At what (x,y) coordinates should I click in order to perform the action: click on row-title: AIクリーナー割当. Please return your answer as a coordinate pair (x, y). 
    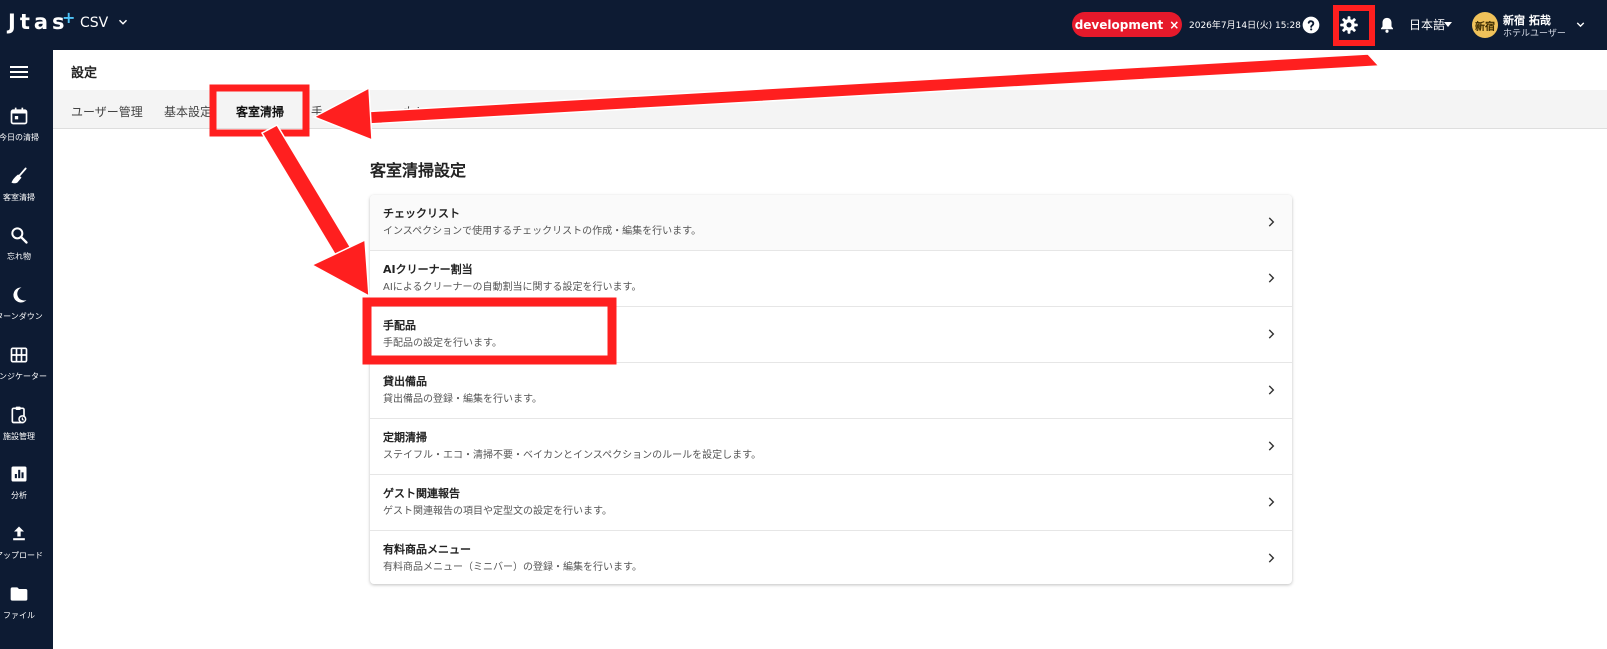
    Looking at the image, I should click on (428, 269).